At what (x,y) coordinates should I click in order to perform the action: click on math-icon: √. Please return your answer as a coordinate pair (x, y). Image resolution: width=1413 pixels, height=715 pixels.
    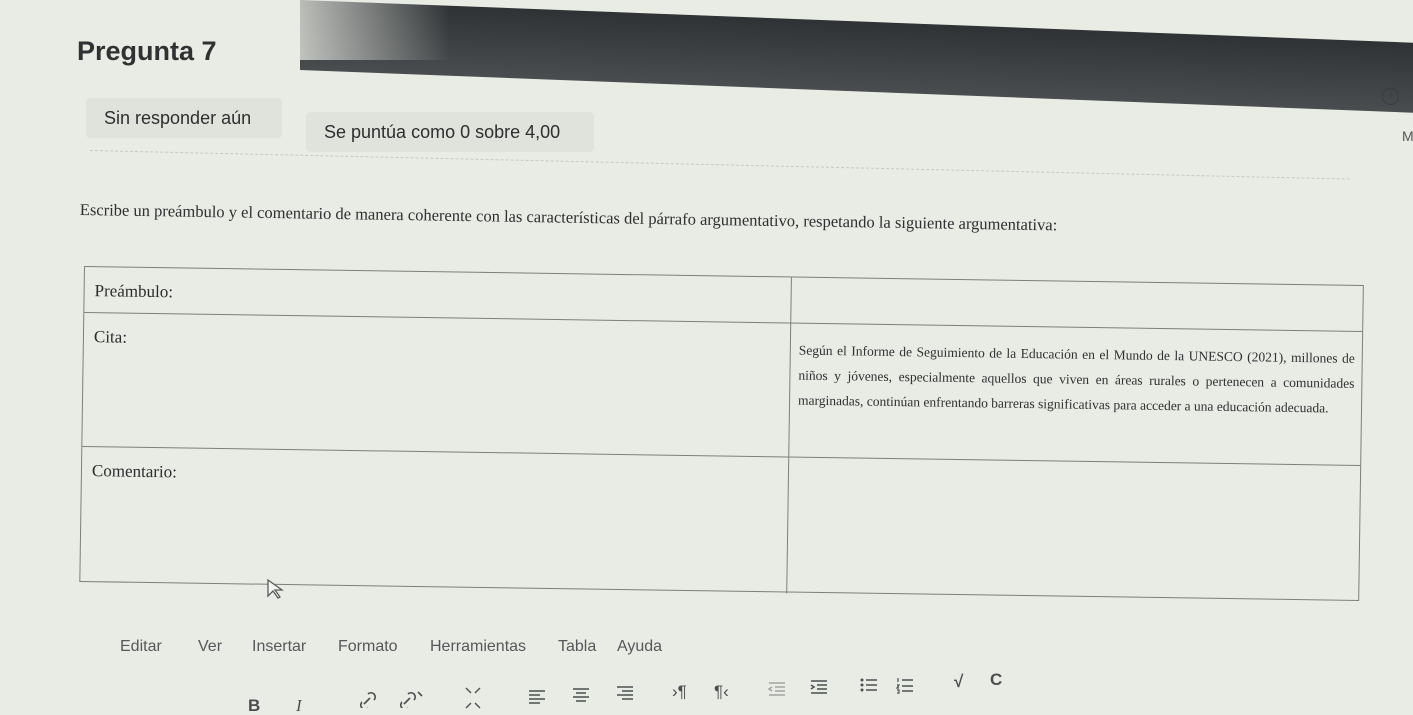
    Looking at the image, I should click on (958, 682).